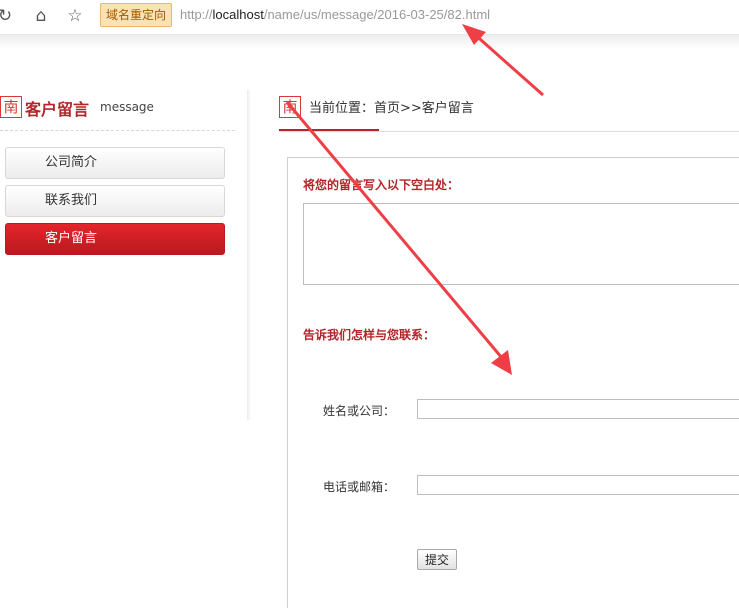  I want to click on message-prompt: 将您的留言写入以下空白处：, so click(381, 185).